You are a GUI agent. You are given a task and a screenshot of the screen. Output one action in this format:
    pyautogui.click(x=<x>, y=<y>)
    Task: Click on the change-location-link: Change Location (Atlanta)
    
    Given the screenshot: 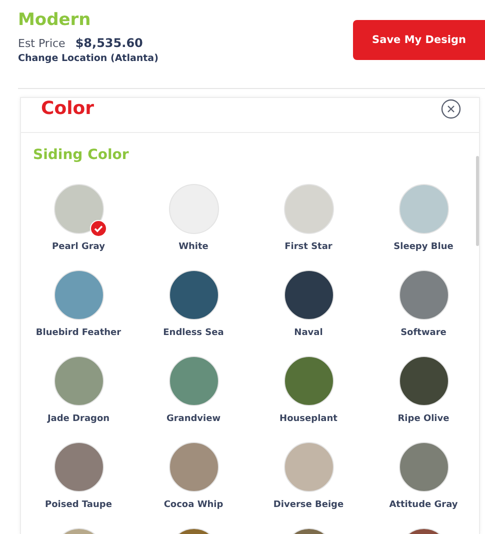 What is the action you would take?
    pyautogui.click(x=88, y=58)
    